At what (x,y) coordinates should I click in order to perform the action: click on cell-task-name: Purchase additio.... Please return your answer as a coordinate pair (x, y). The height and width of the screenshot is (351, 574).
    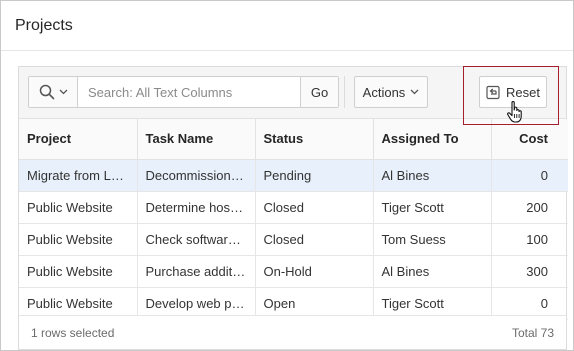
    Looking at the image, I should click on (196, 271).